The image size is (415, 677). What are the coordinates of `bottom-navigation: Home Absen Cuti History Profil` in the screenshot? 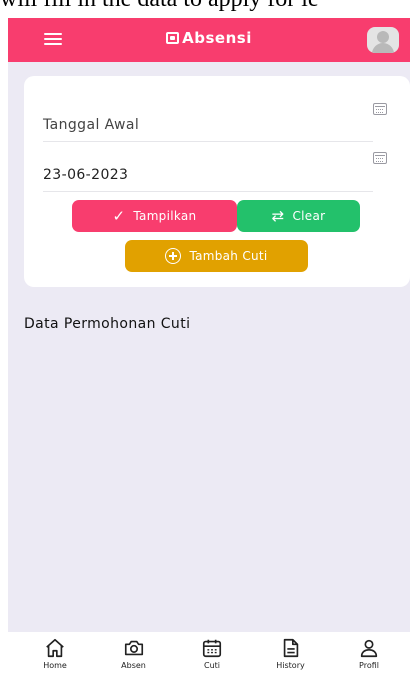 It's located at (209, 654).